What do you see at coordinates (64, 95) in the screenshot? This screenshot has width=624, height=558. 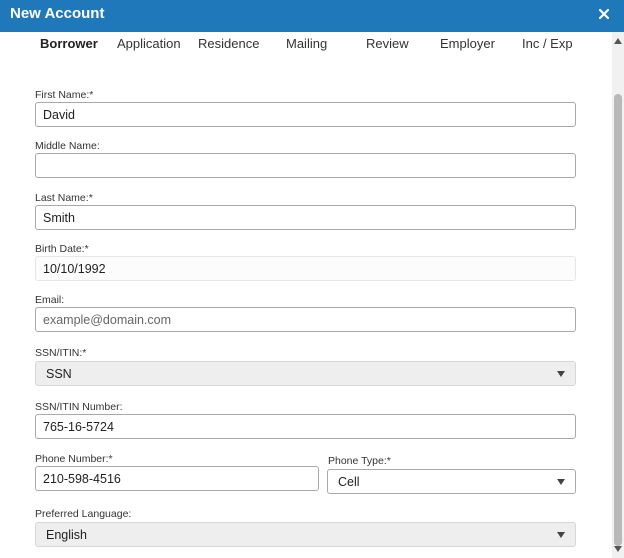 I see `first-name-label: First Name:*` at bounding box center [64, 95].